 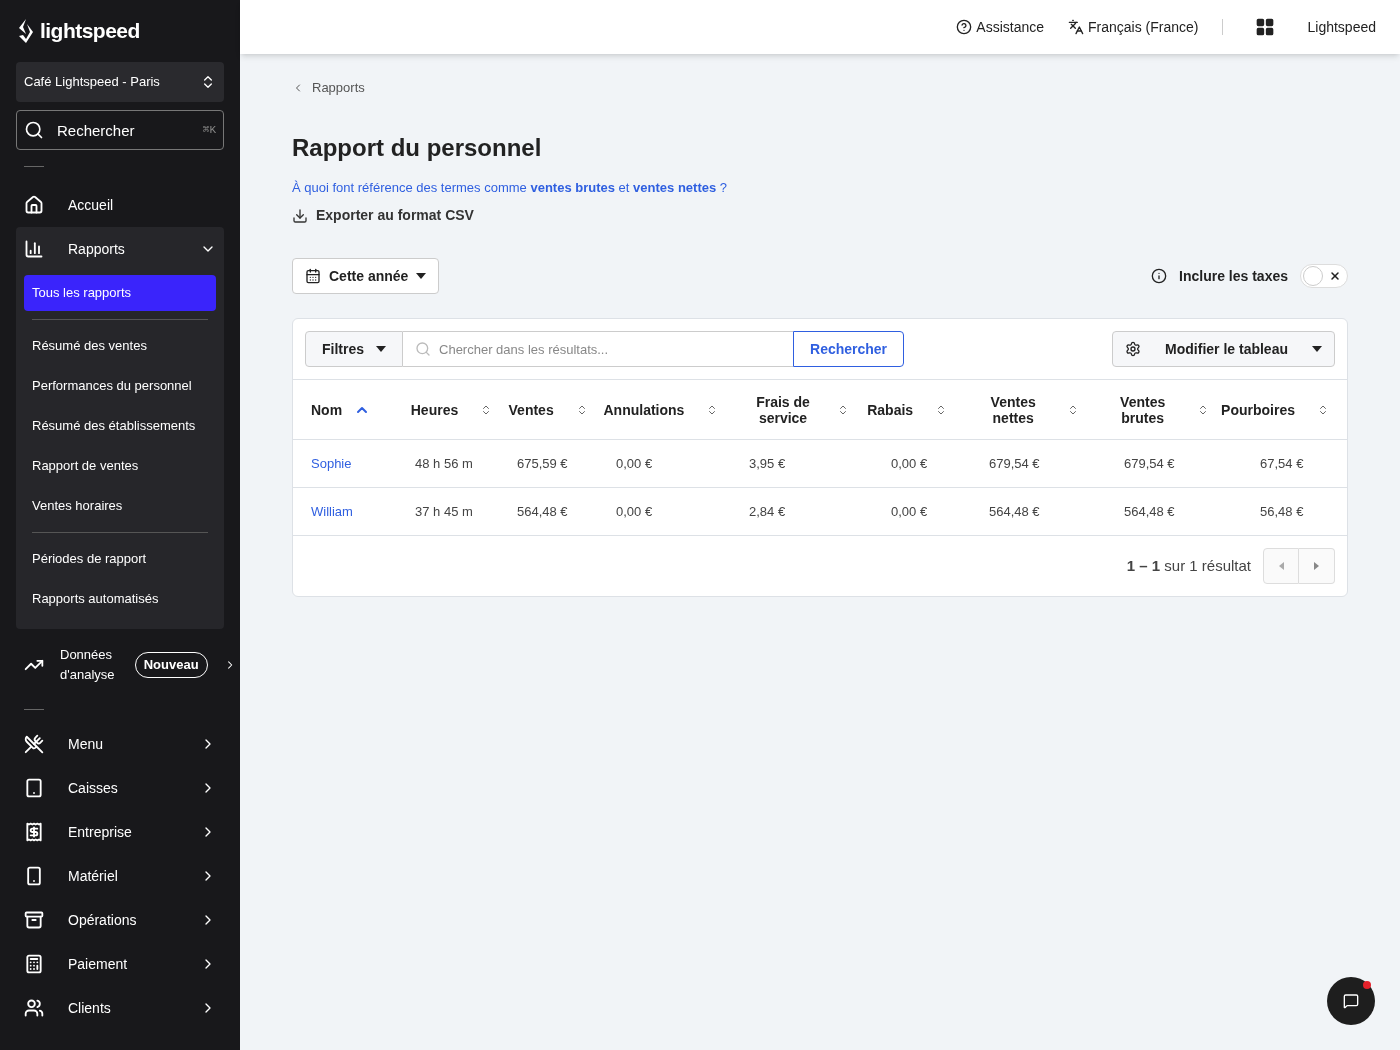 What do you see at coordinates (1282, 463) in the screenshot?
I see `table-cell: 67,54 €` at bounding box center [1282, 463].